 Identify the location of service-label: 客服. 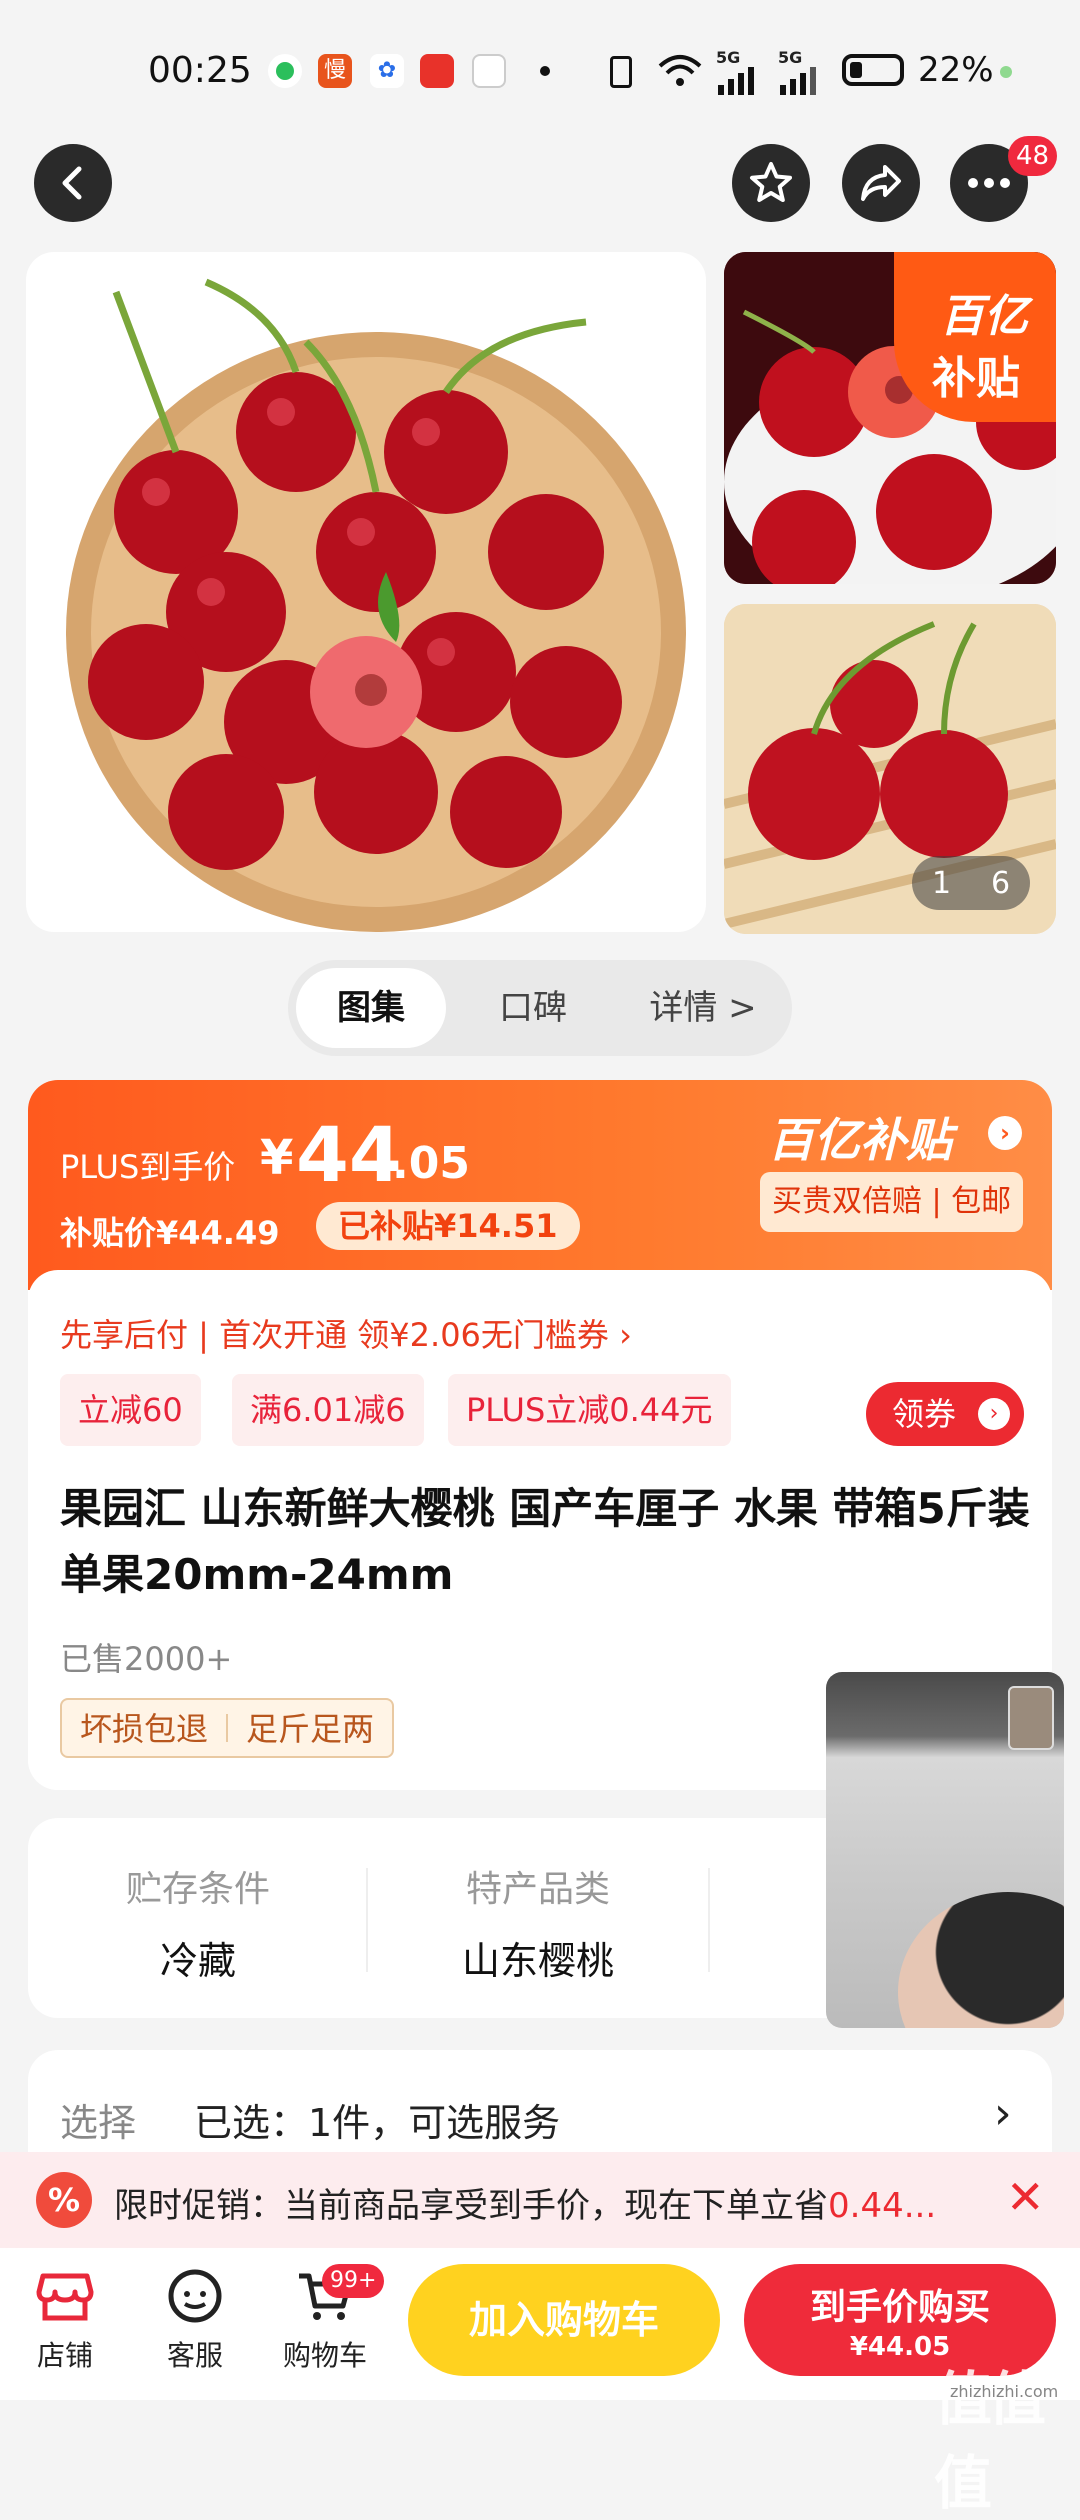
(194, 2355).